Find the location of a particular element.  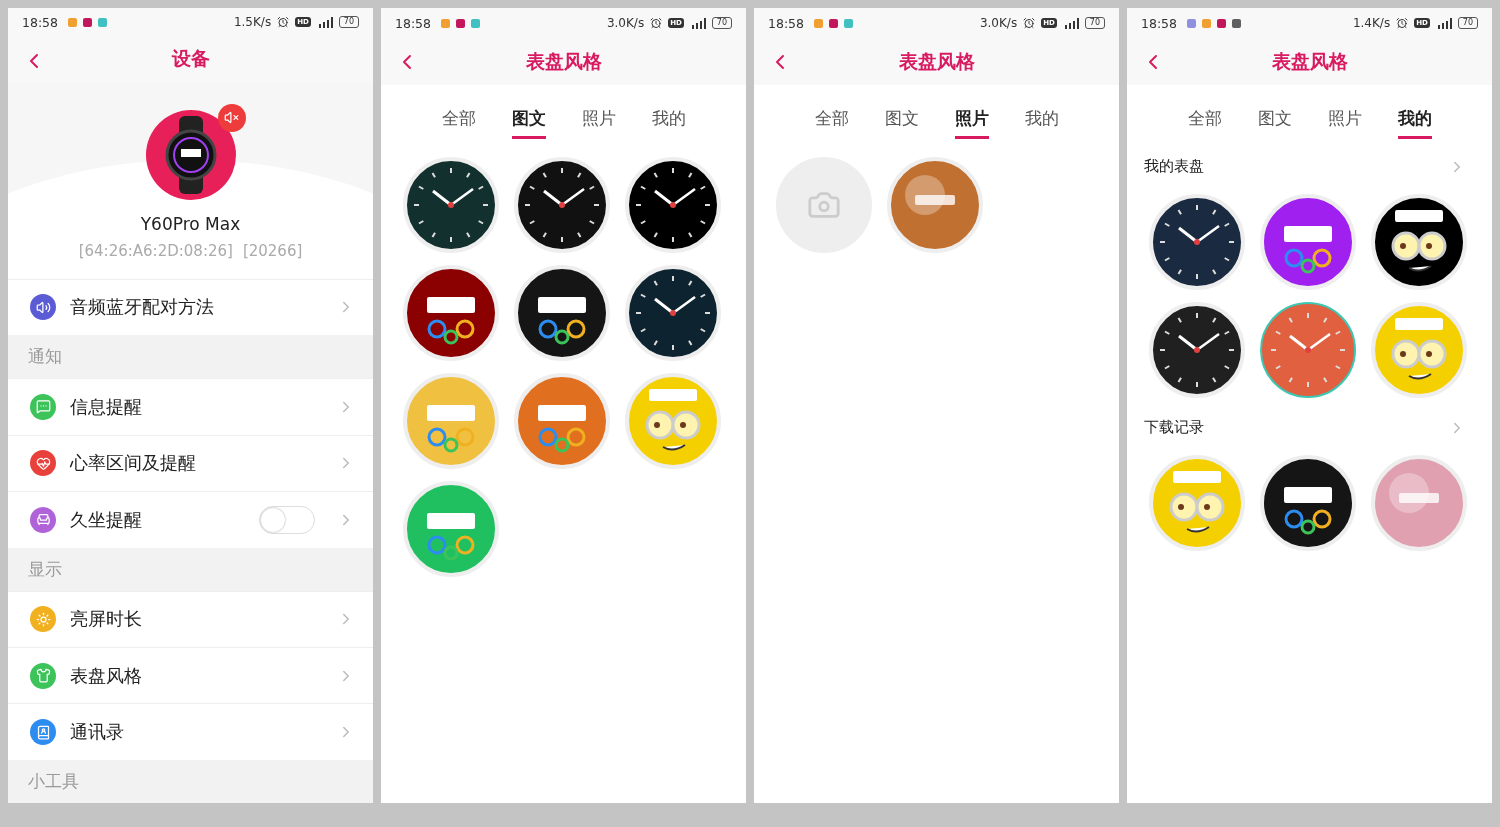

row-label: 通讯录 is located at coordinates (97, 732).